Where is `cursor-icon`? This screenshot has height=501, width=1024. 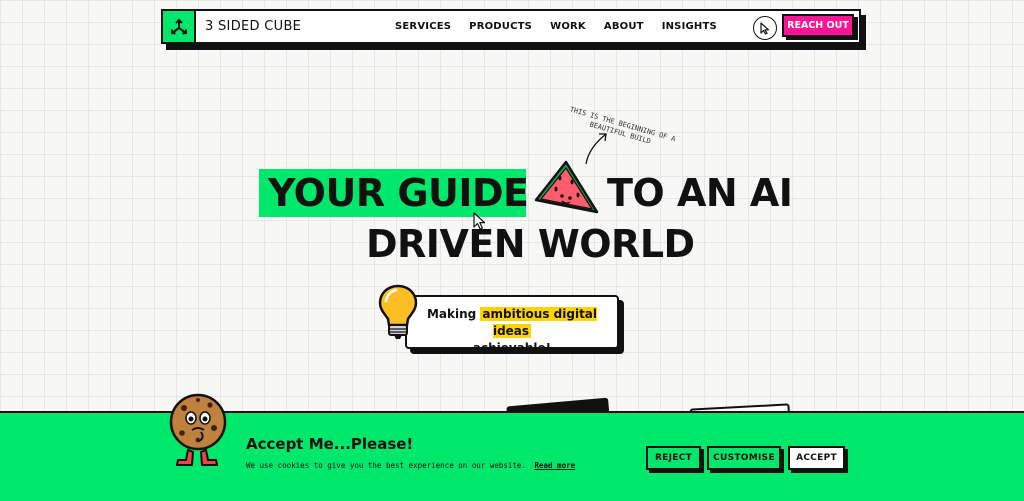 cursor-icon is located at coordinates (765, 28).